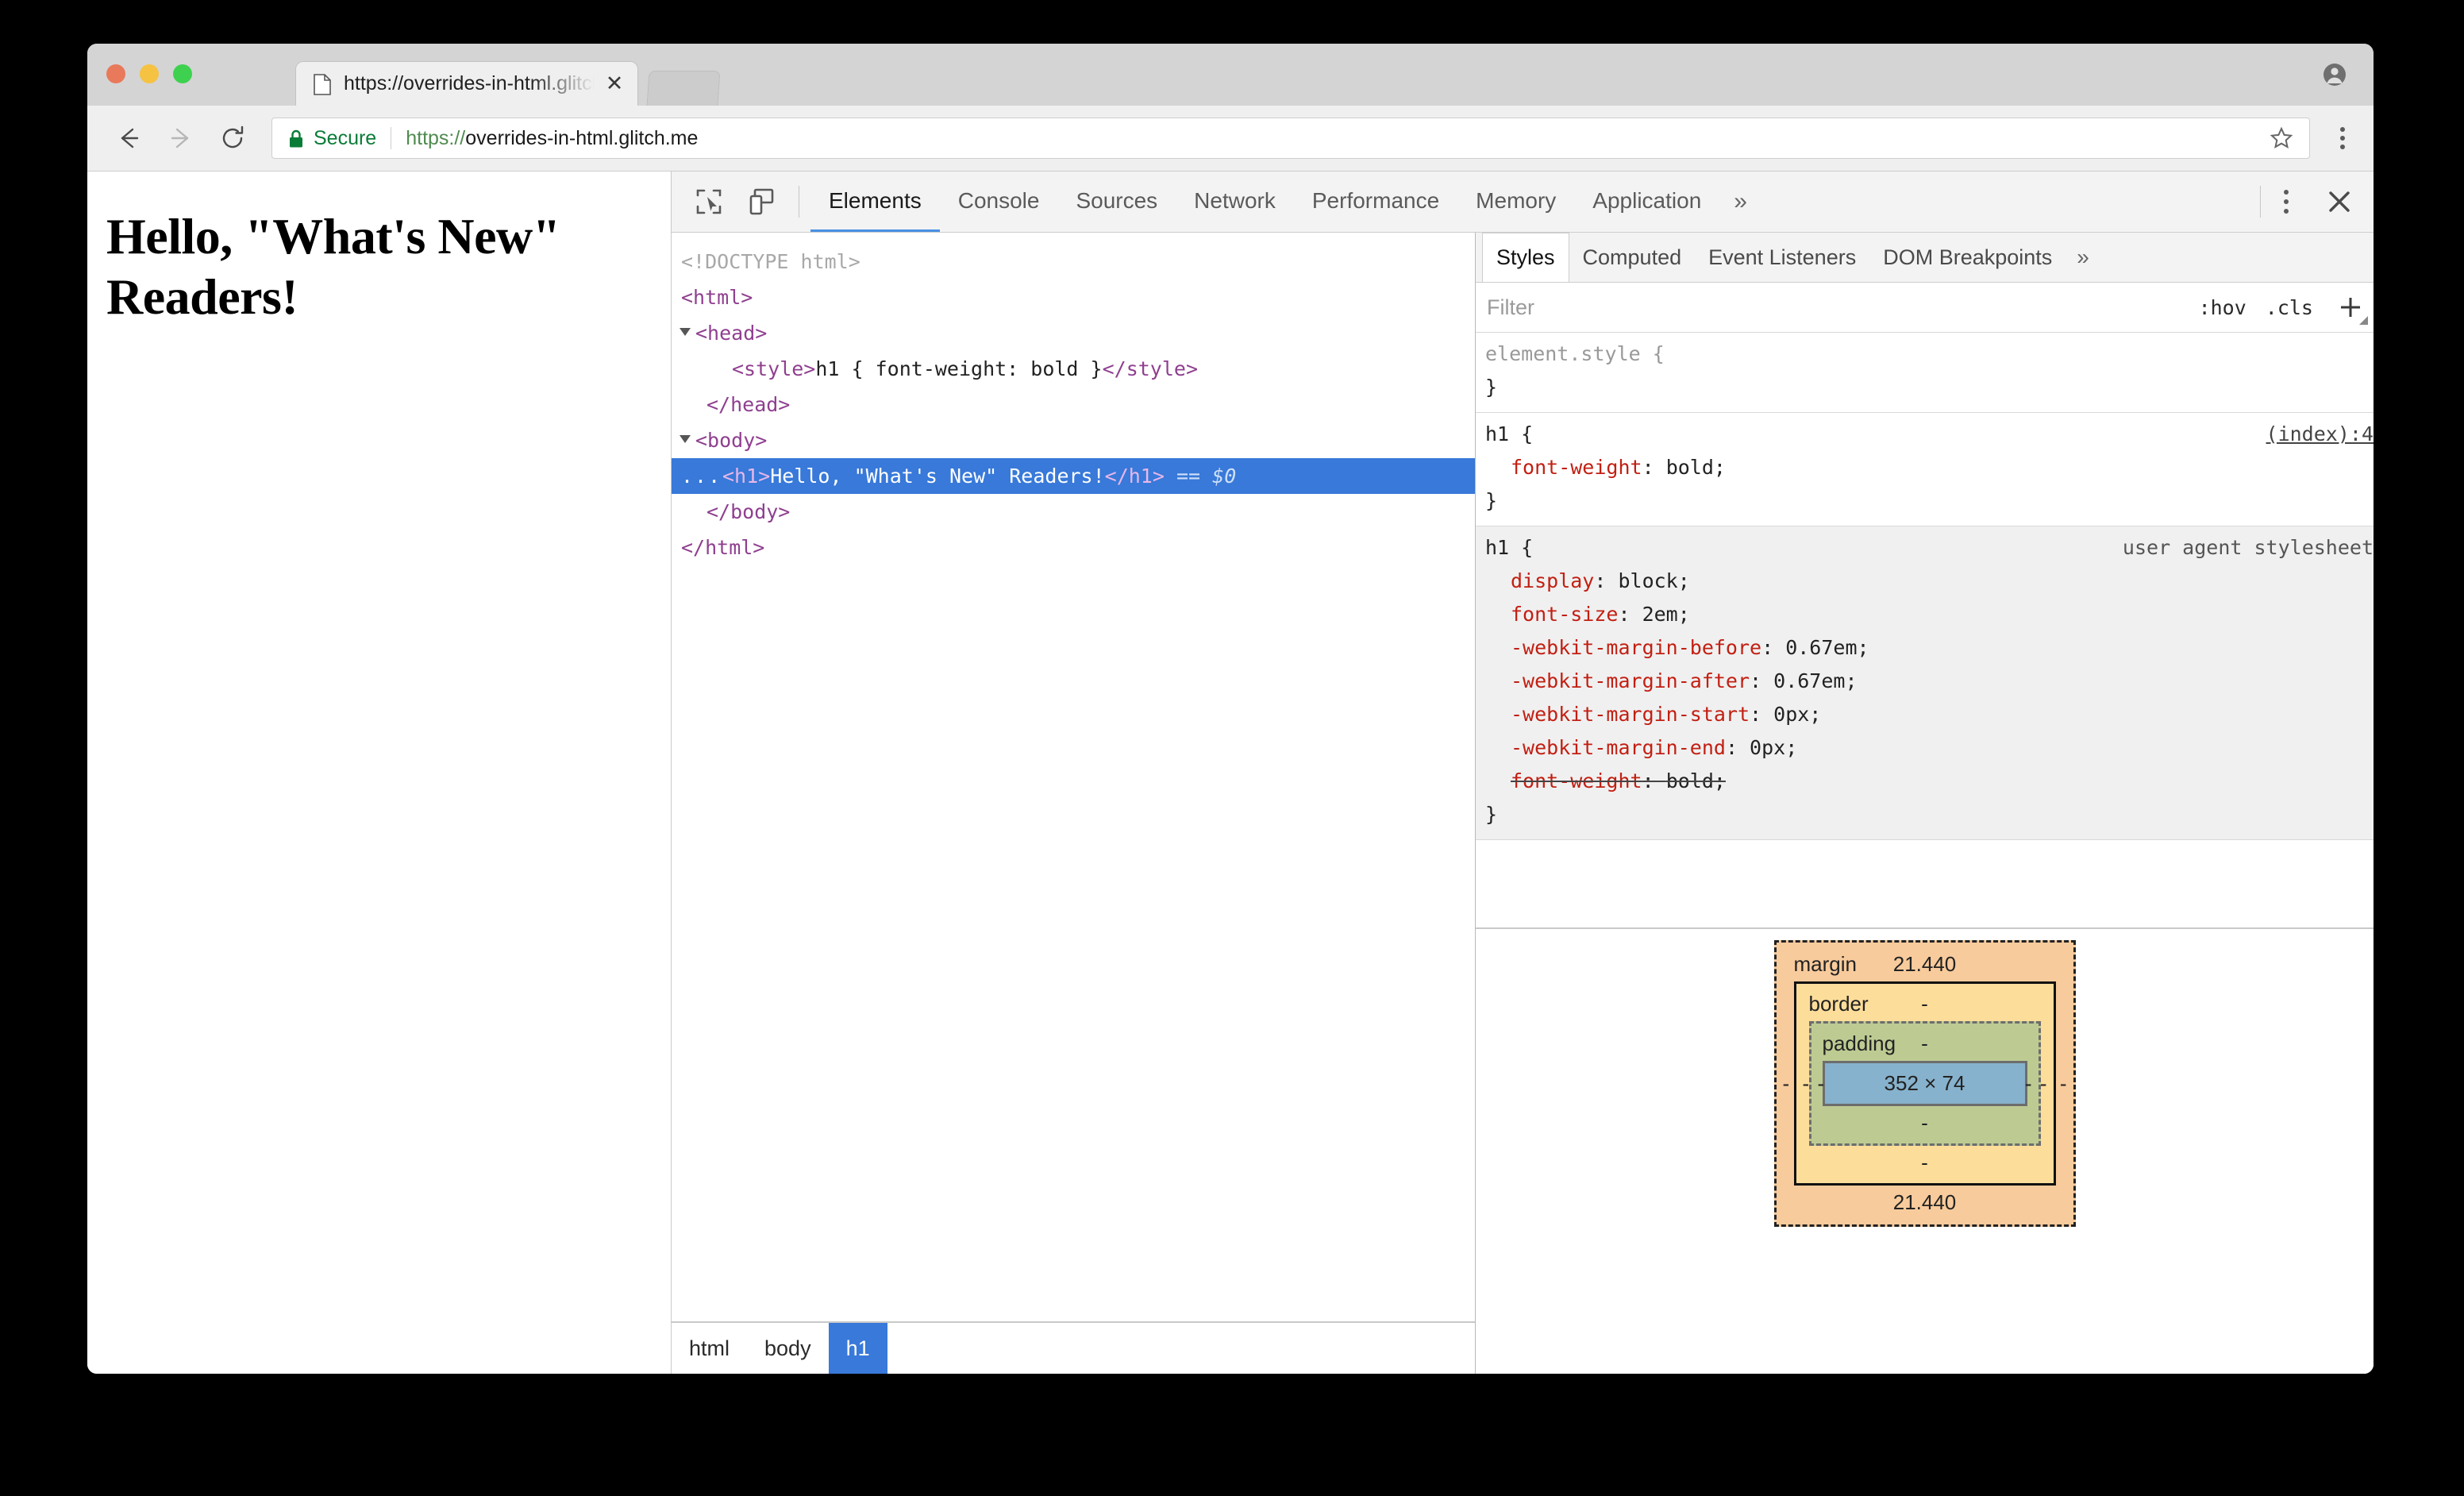  What do you see at coordinates (1843, 307) in the screenshot?
I see `filter-input: Filter` at bounding box center [1843, 307].